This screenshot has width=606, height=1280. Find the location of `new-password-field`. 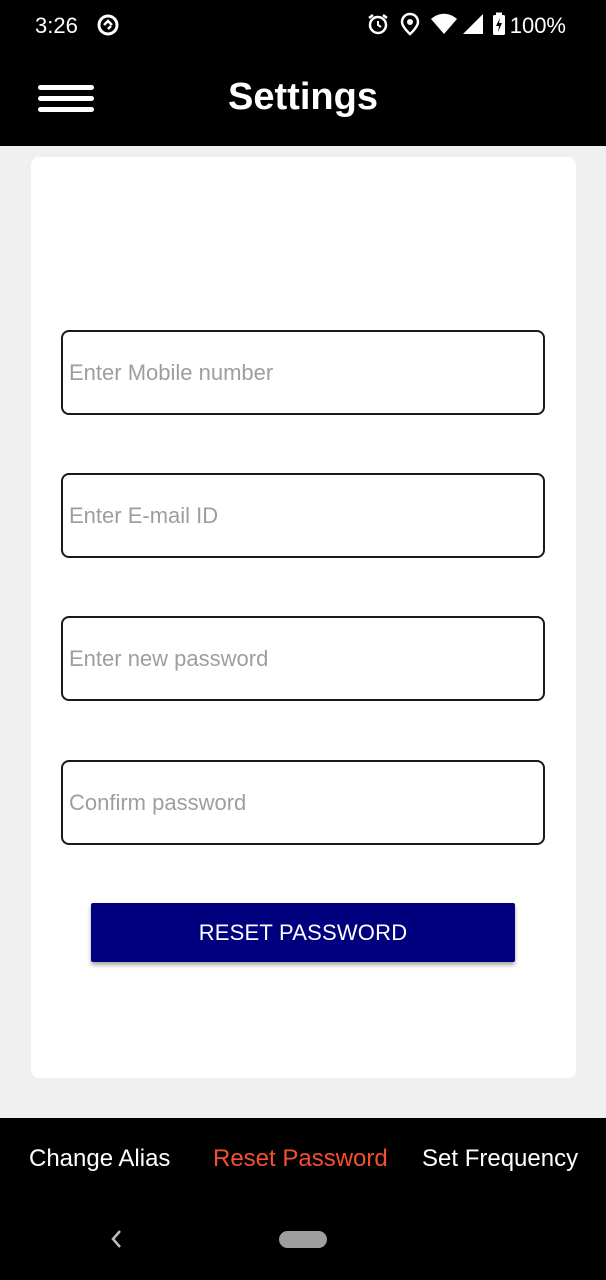

new-password-field is located at coordinates (303, 658).